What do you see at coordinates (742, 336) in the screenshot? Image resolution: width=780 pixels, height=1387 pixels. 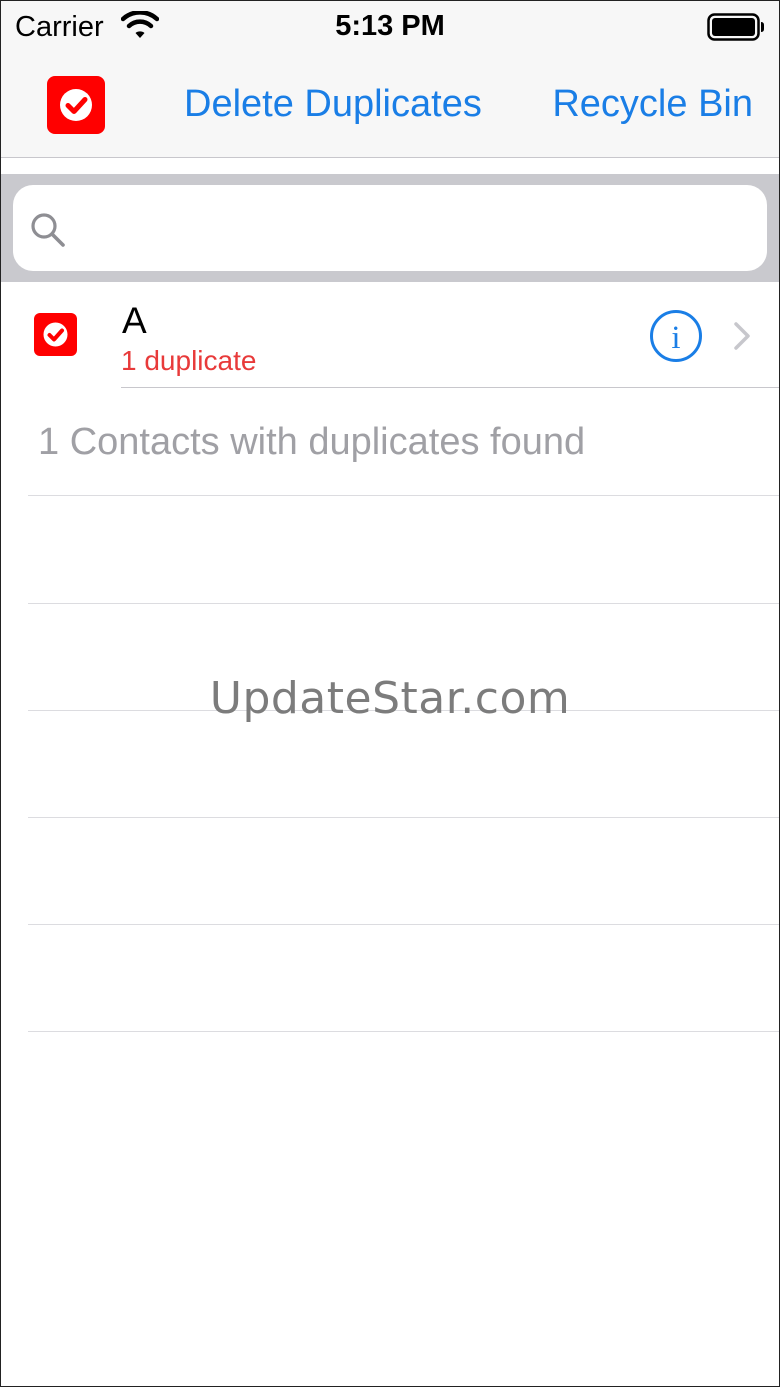 I see `chevron-right-icon` at bounding box center [742, 336].